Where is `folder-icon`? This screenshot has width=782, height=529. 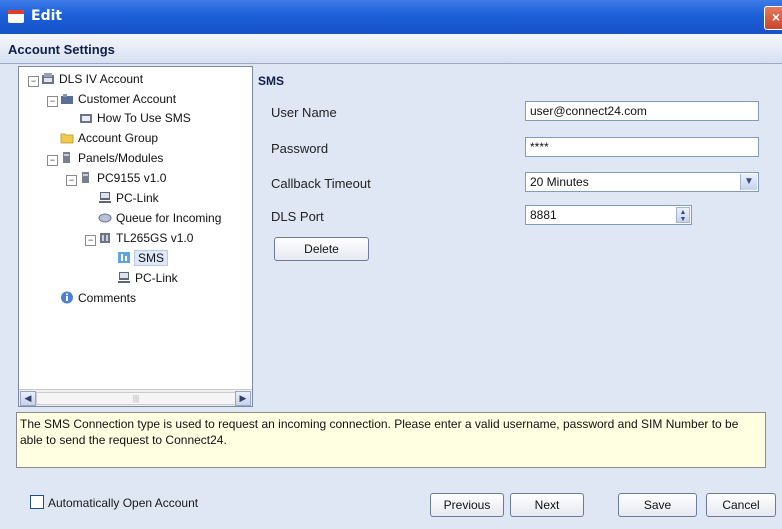 folder-icon is located at coordinates (67, 137).